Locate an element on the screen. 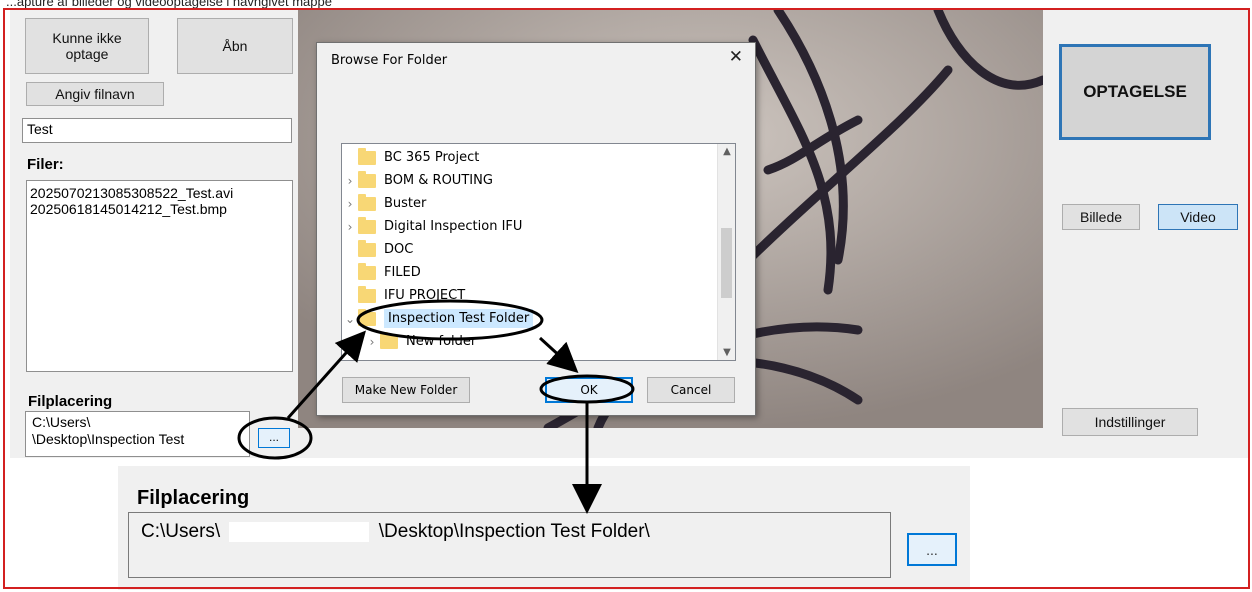 The width and height of the screenshot is (1252, 592). file-location-field: C:\Users\ \Desktop\Inspection Test is located at coordinates (137, 434).